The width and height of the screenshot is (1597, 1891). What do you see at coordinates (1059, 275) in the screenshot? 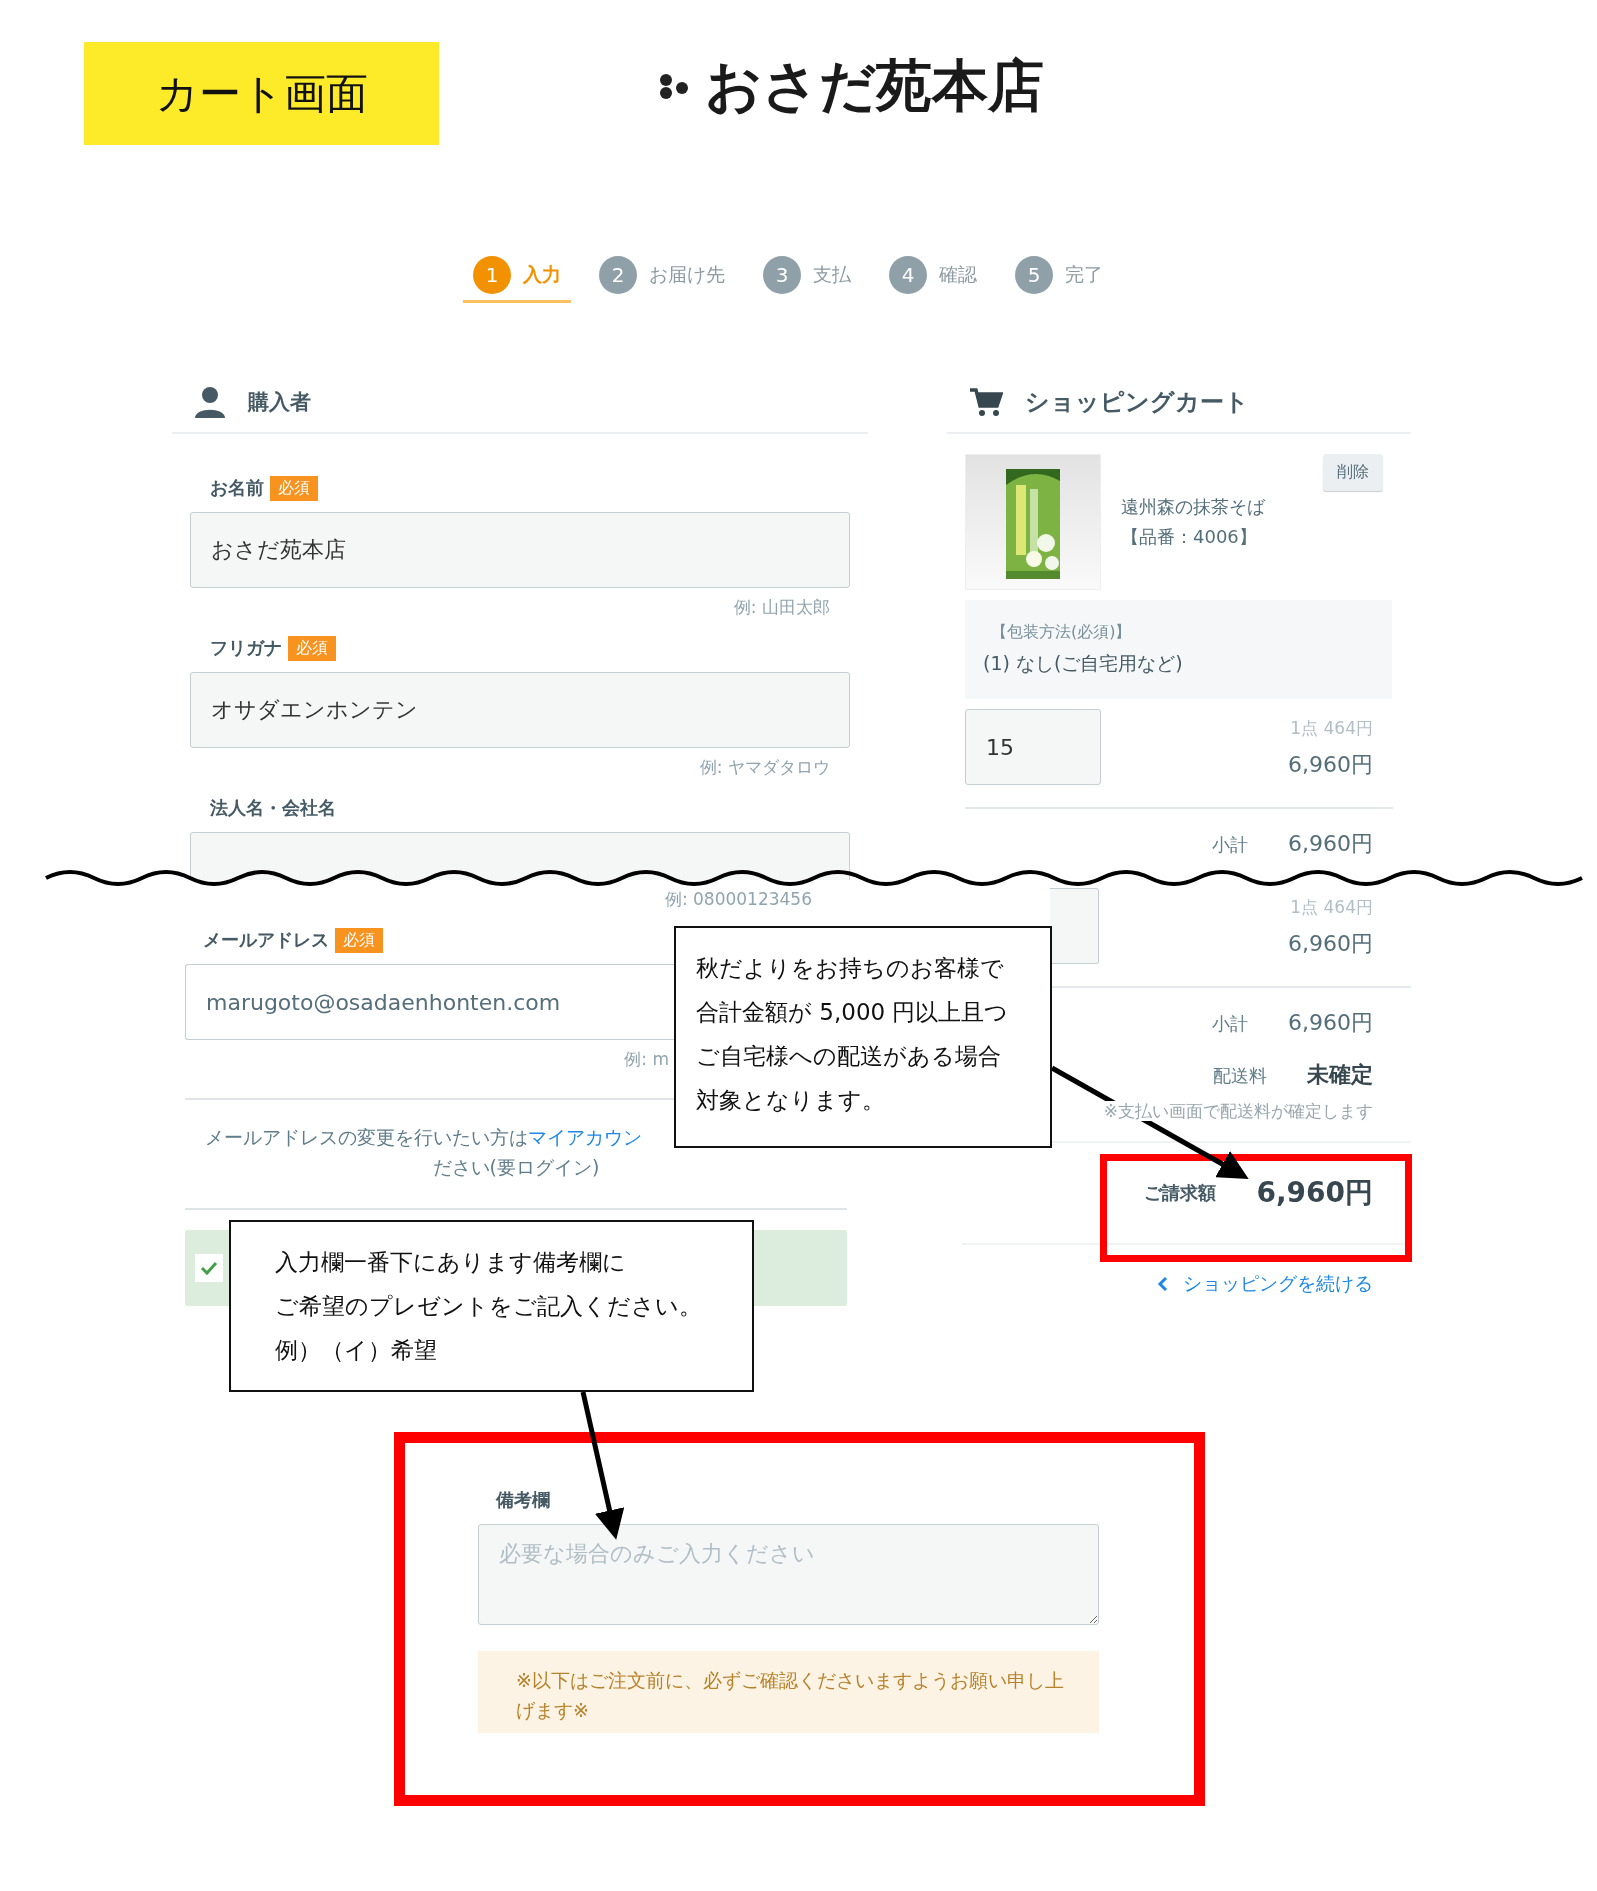
I see `step-tab: 5 完了` at bounding box center [1059, 275].